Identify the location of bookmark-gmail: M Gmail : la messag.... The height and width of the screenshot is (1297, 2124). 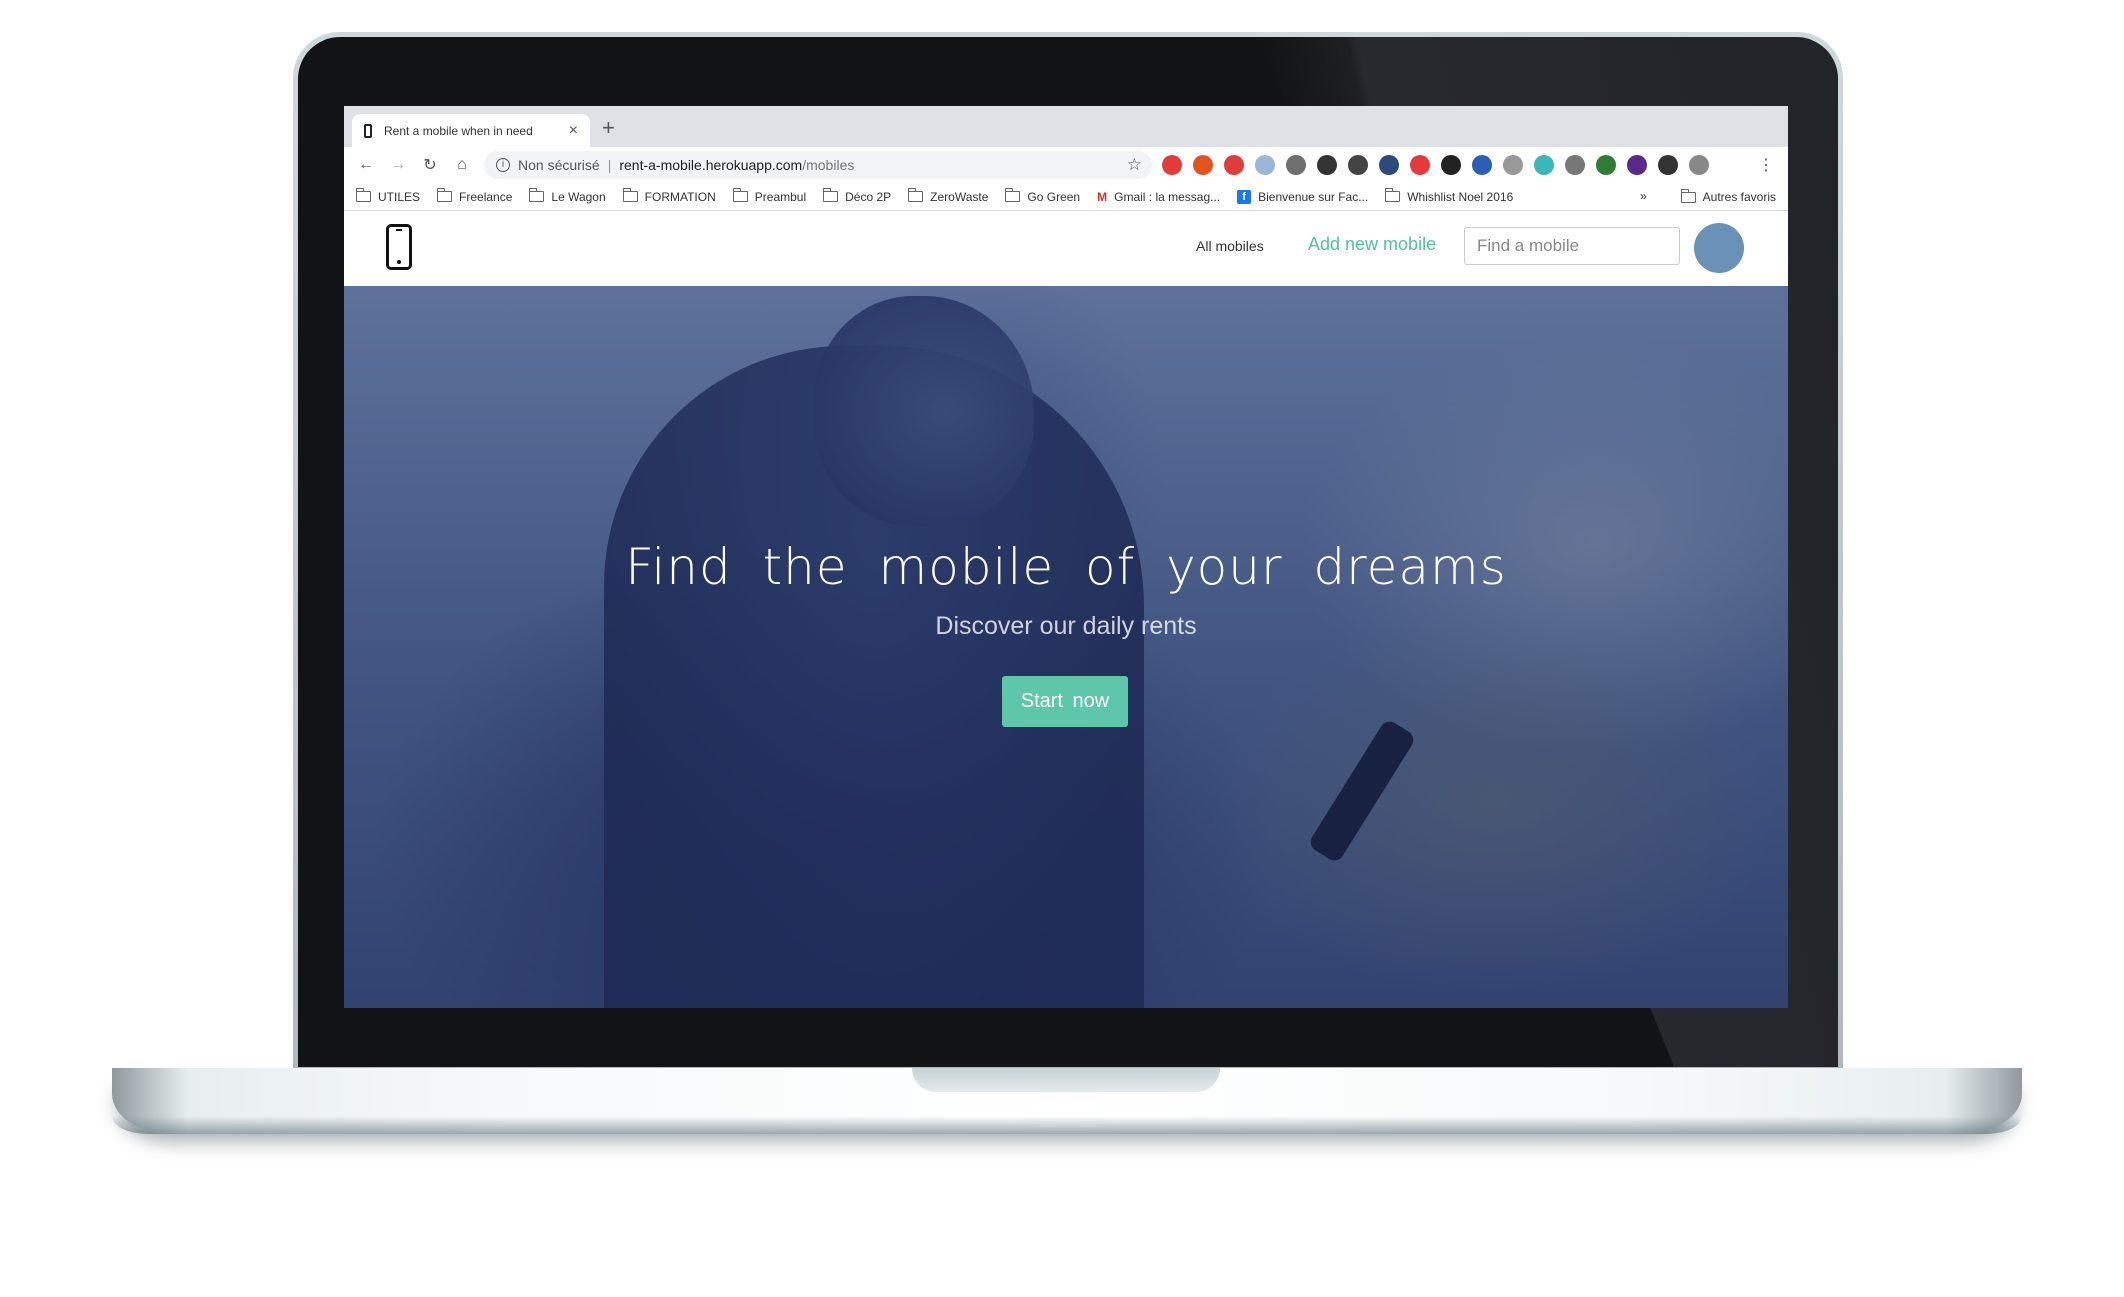
(1158, 197).